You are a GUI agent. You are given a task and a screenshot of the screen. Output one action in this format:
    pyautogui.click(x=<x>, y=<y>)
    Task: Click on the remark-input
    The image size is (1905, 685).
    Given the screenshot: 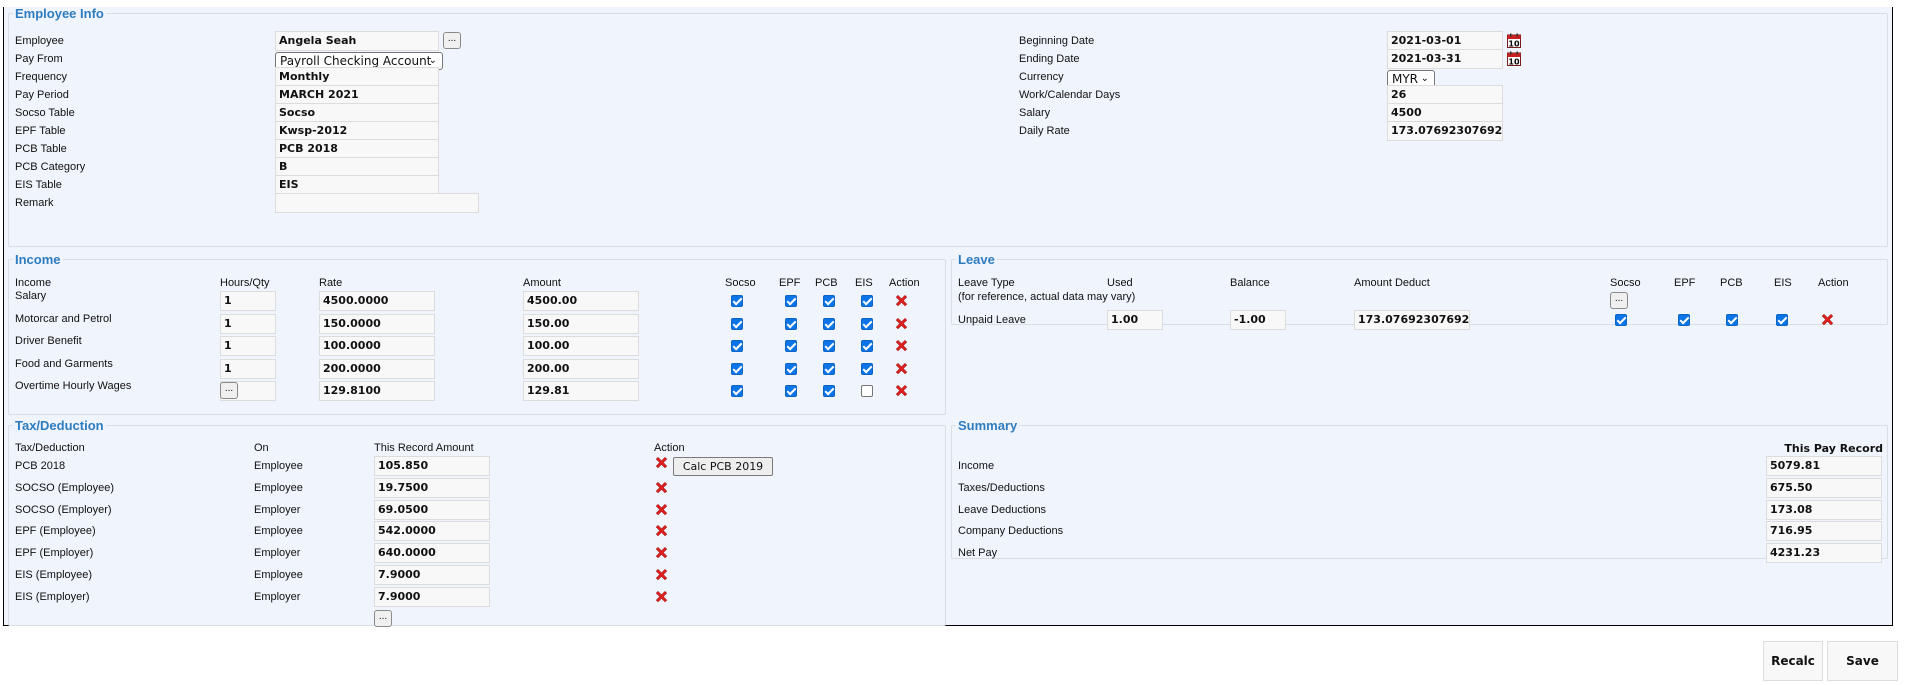 What is the action you would take?
    pyautogui.click(x=377, y=203)
    